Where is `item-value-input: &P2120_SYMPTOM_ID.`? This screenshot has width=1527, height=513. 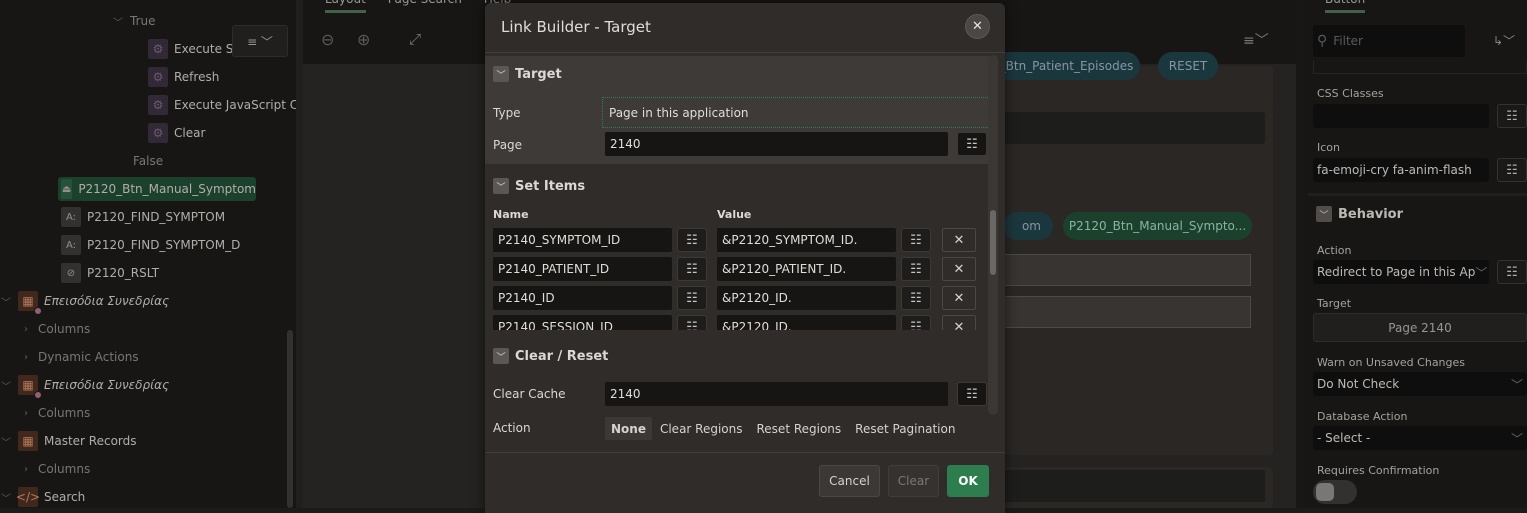
item-value-input: &P2120_SYMPTOM_ID. is located at coordinates (806, 240).